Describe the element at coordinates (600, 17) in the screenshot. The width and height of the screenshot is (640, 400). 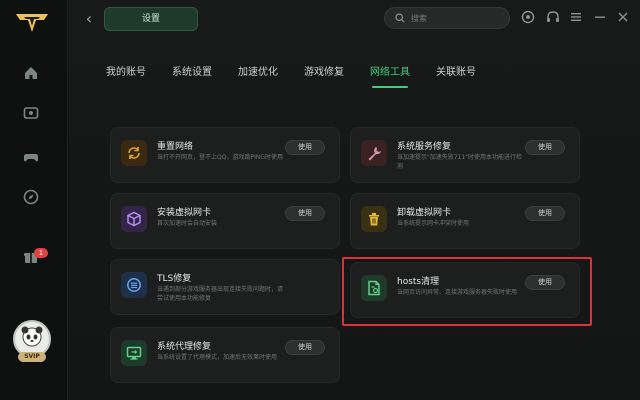
I see `minimize-icon` at that location.